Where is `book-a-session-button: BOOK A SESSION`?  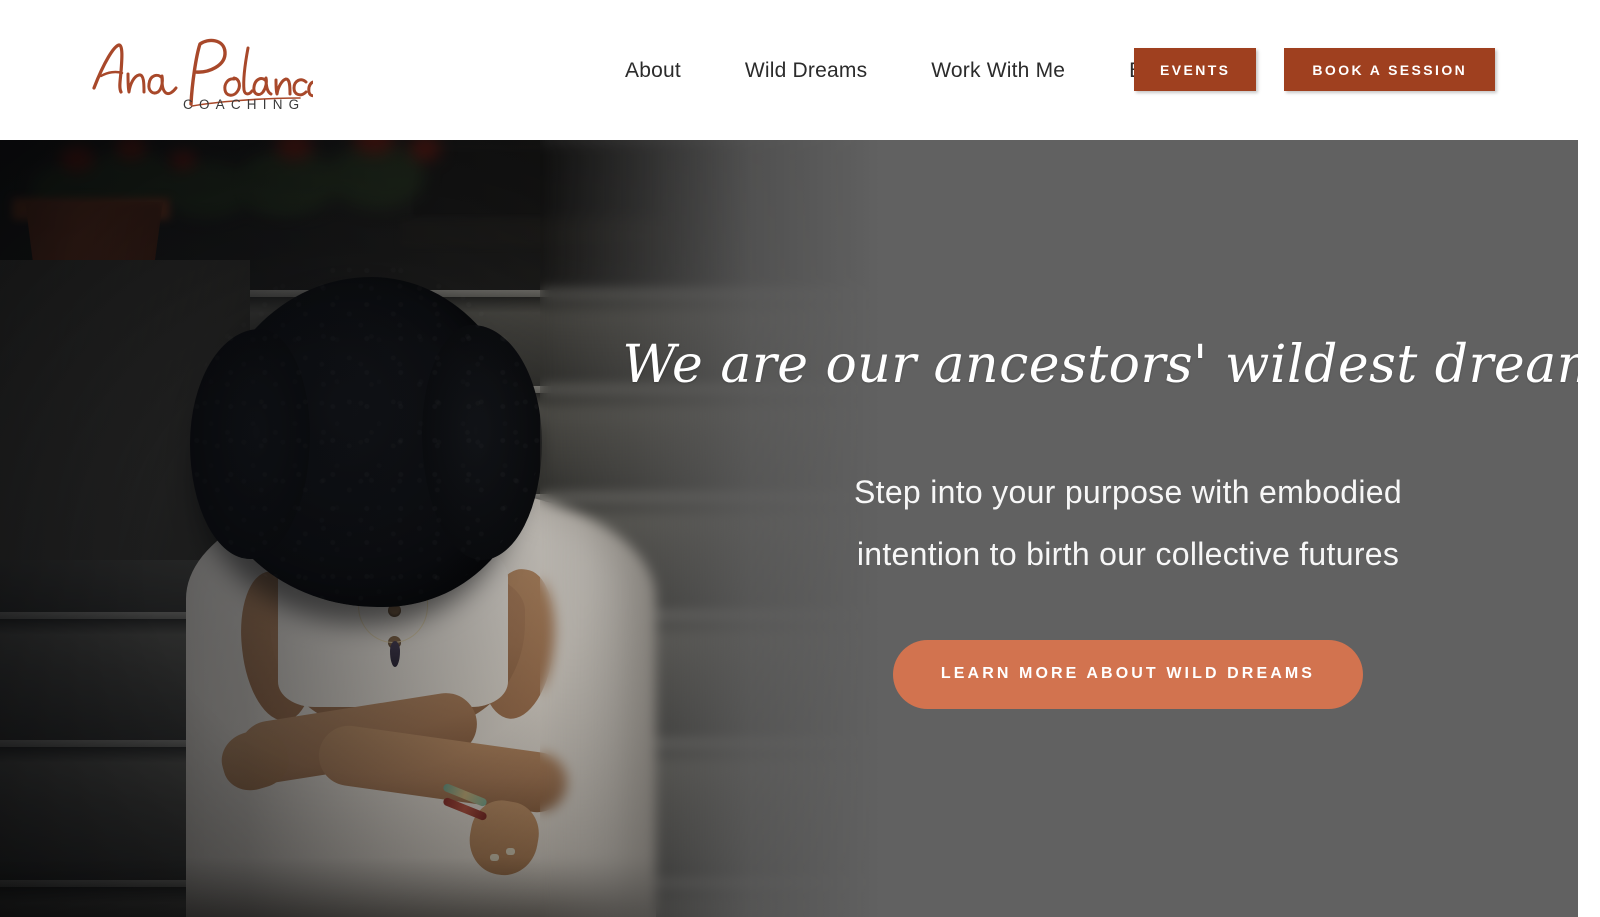 book-a-session-button: BOOK A SESSION is located at coordinates (1390, 69).